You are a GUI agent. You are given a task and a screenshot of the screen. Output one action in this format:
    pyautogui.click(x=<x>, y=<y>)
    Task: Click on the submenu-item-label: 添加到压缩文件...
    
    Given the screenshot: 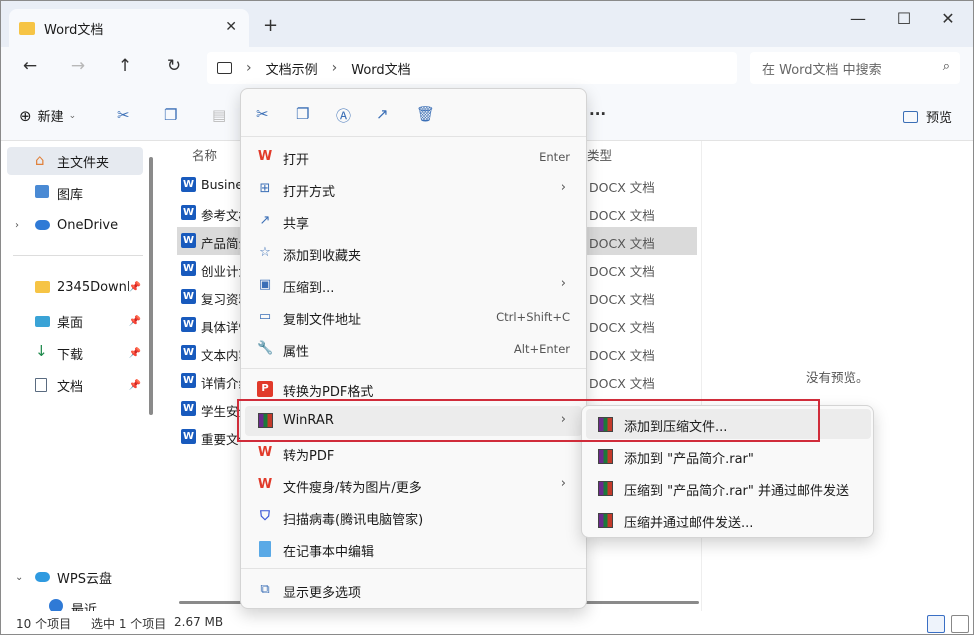 What is the action you would take?
    pyautogui.click(x=676, y=427)
    